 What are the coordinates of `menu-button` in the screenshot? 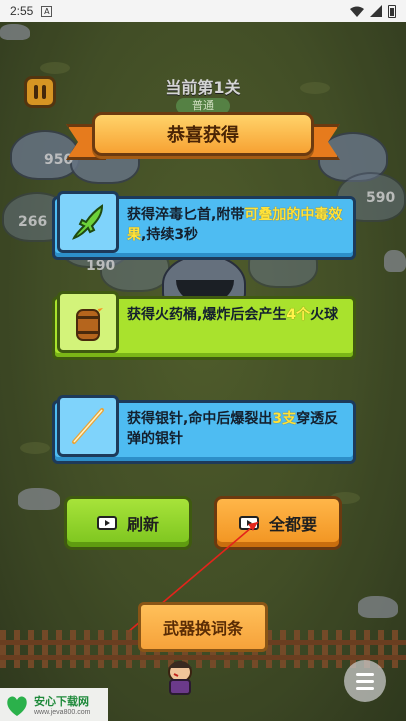 It's located at (365, 681).